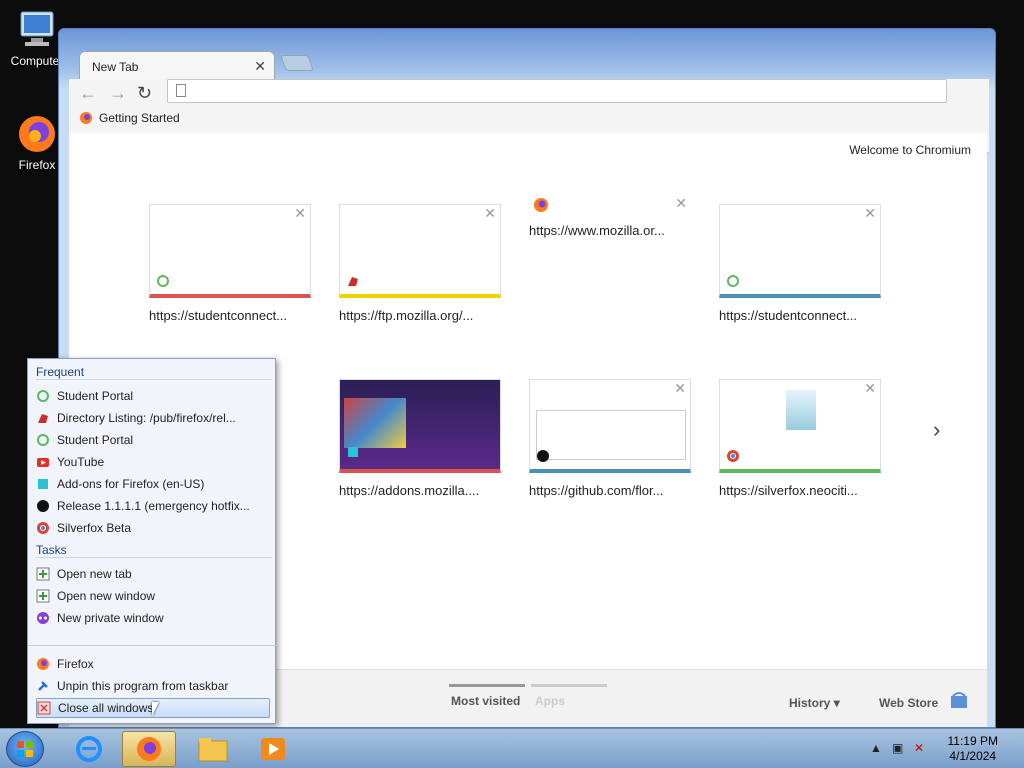 This screenshot has width=1024, height=768. I want to click on jump-item-label: Close all windows, so click(106, 708).